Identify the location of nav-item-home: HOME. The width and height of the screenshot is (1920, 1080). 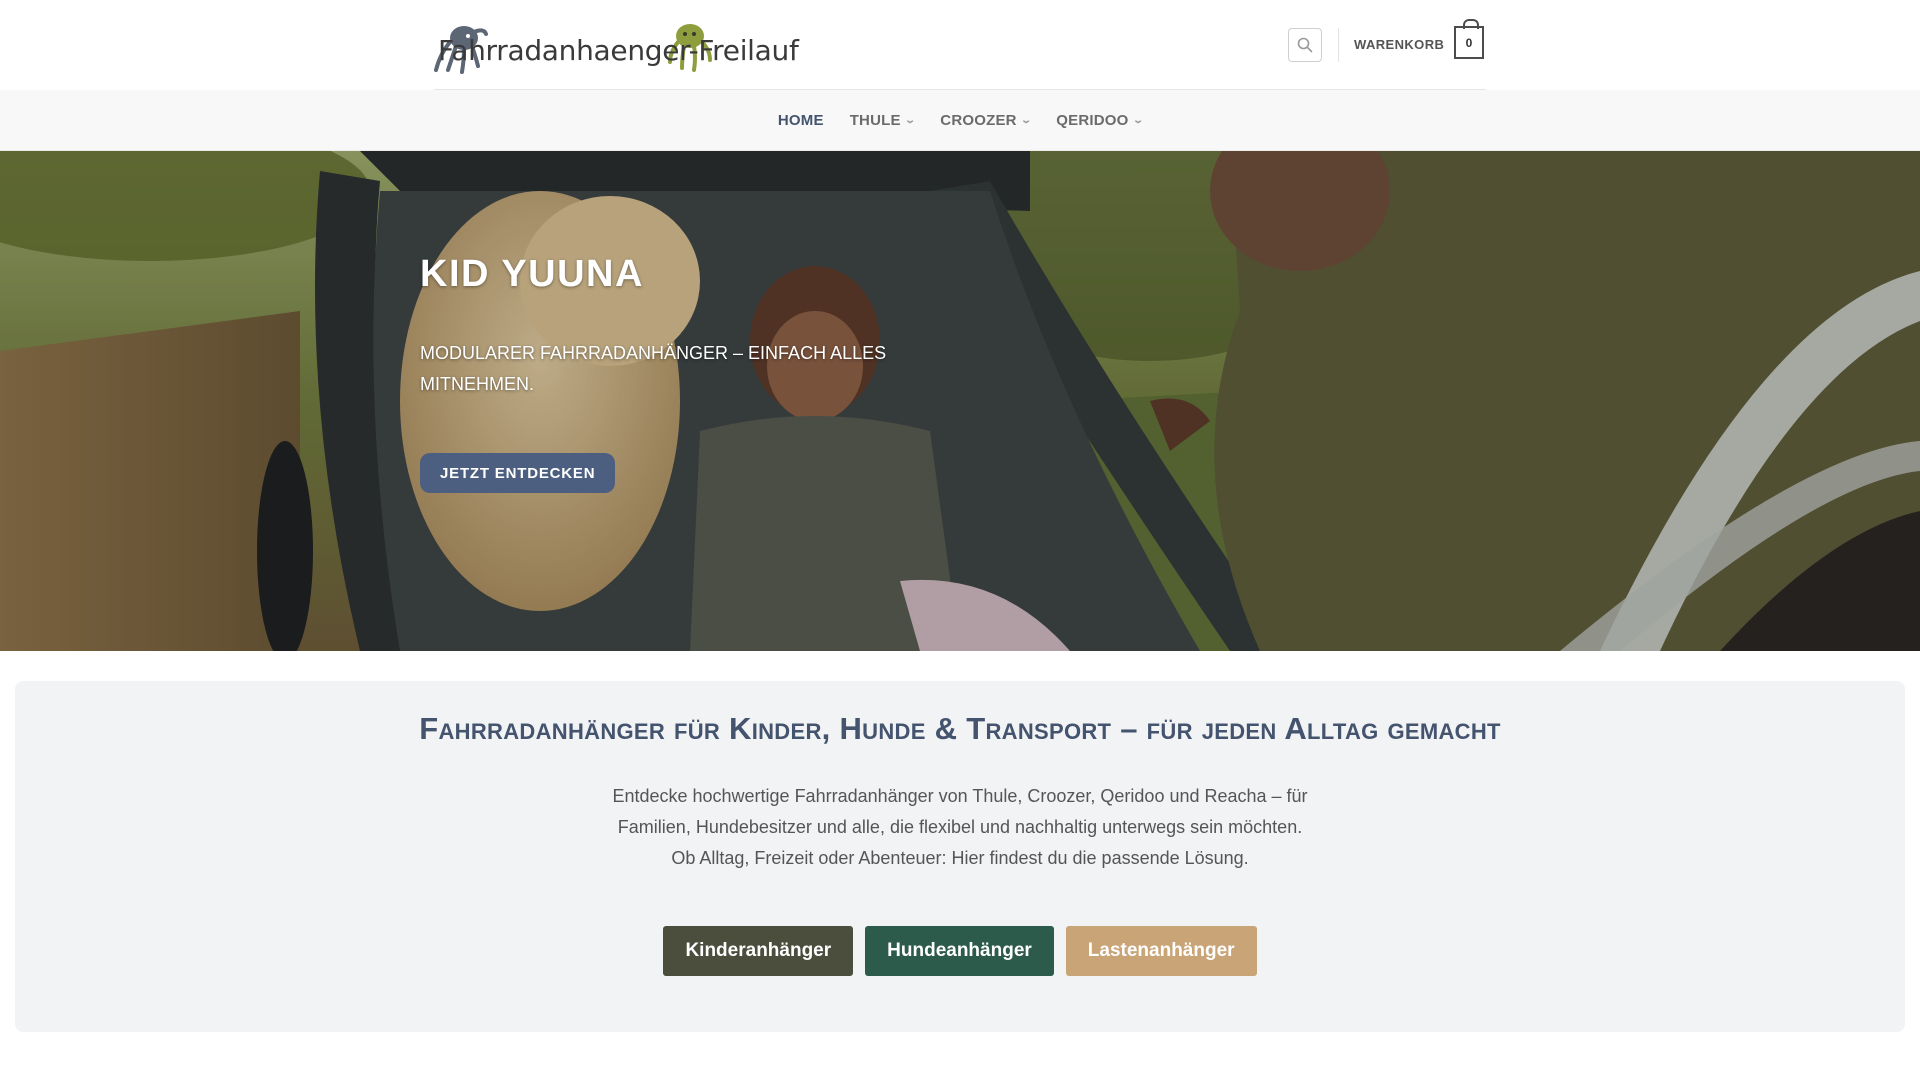
(801, 120).